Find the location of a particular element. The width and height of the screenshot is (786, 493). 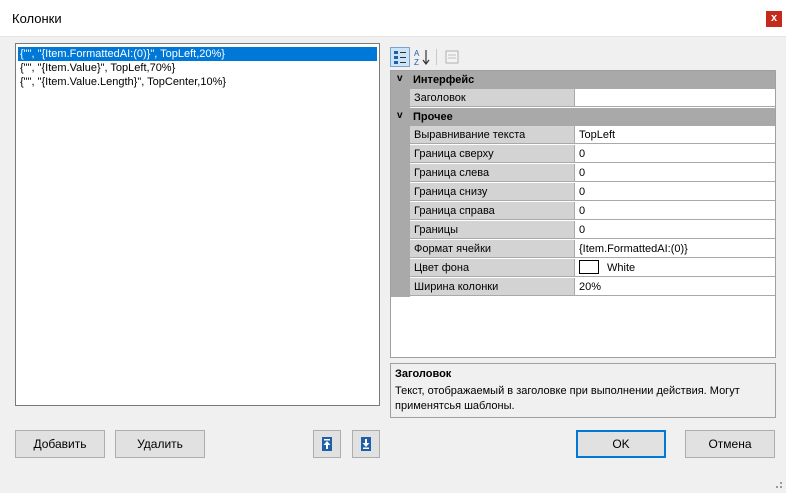

property-row-column-width: Ширина колонки 20% is located at coordinates (583, 287).